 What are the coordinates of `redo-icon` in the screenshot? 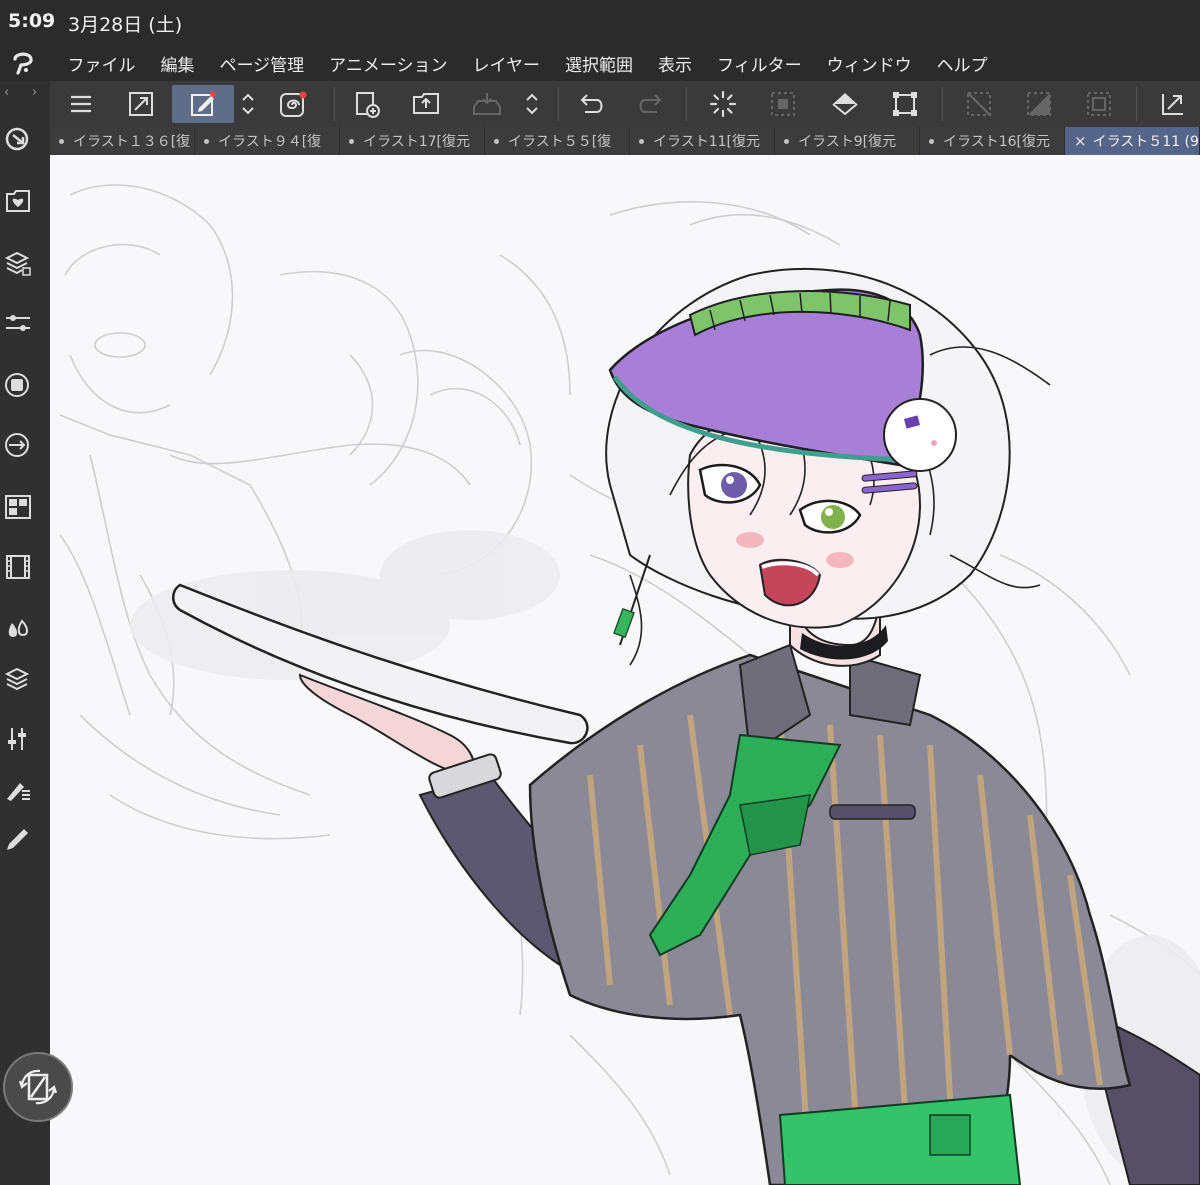 It's located at (651, 104).